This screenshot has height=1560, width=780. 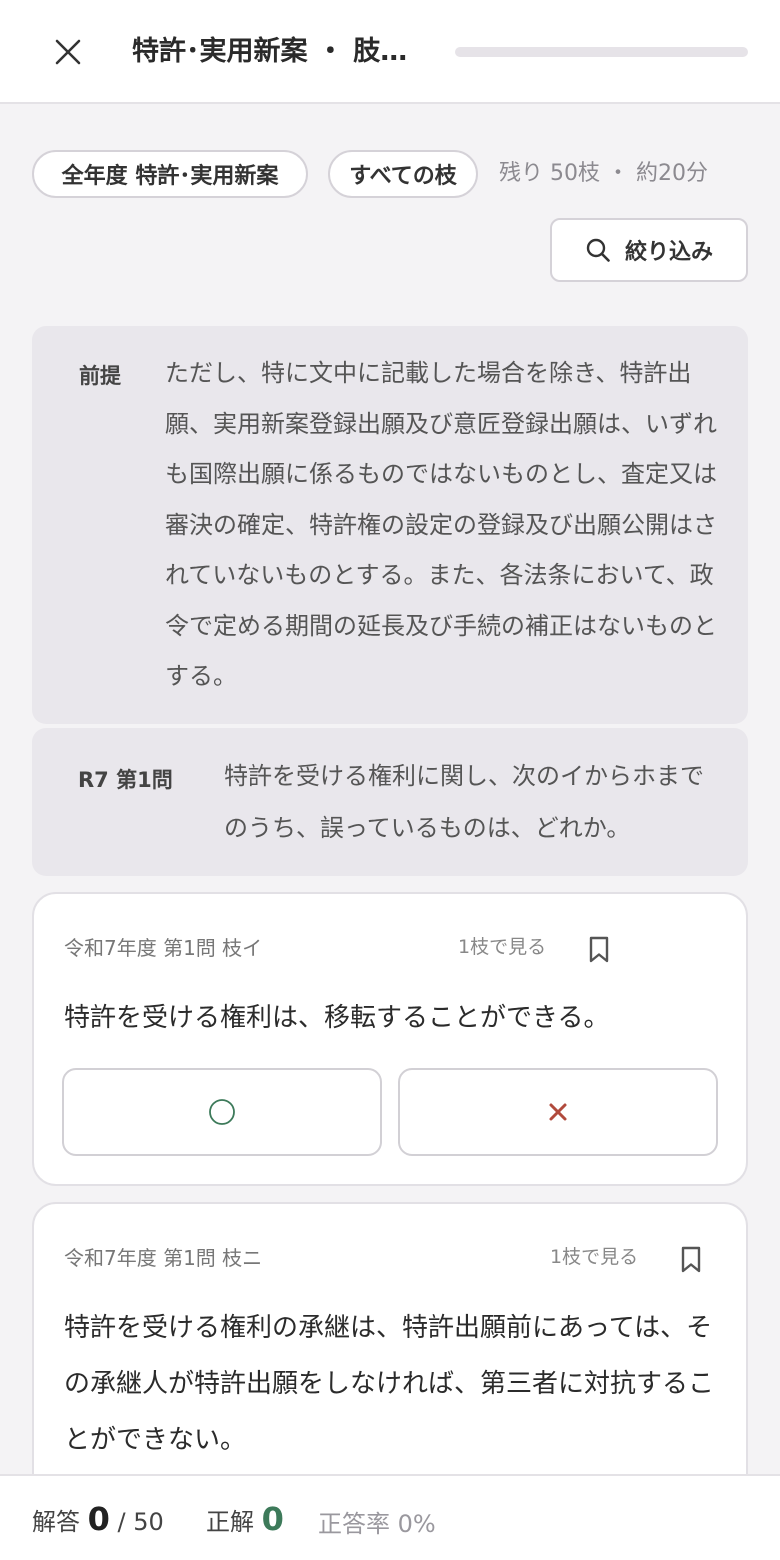 What do you see at coordinates (337, 1018) in the screenshot?
I see `choice-text: 特許を受ける権利は、移転することができる。` at bounding box center [337, 1018].